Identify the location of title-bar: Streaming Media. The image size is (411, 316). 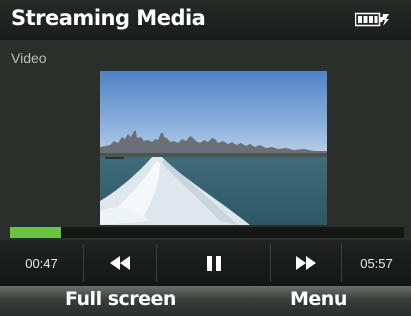
(205, 20).